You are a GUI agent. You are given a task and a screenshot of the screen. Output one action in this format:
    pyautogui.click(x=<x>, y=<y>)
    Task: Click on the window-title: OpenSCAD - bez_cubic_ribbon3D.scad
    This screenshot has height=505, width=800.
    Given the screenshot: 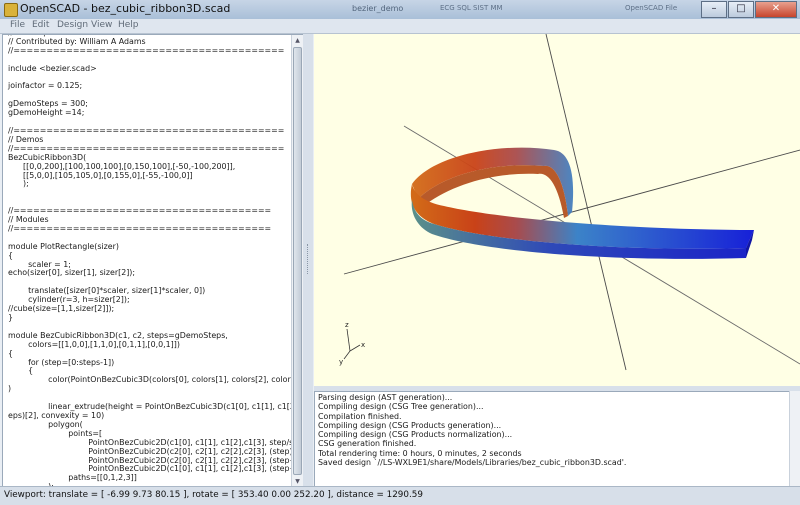 What is the action you would take?
    pyautogui.click(x=125, y=8)
    